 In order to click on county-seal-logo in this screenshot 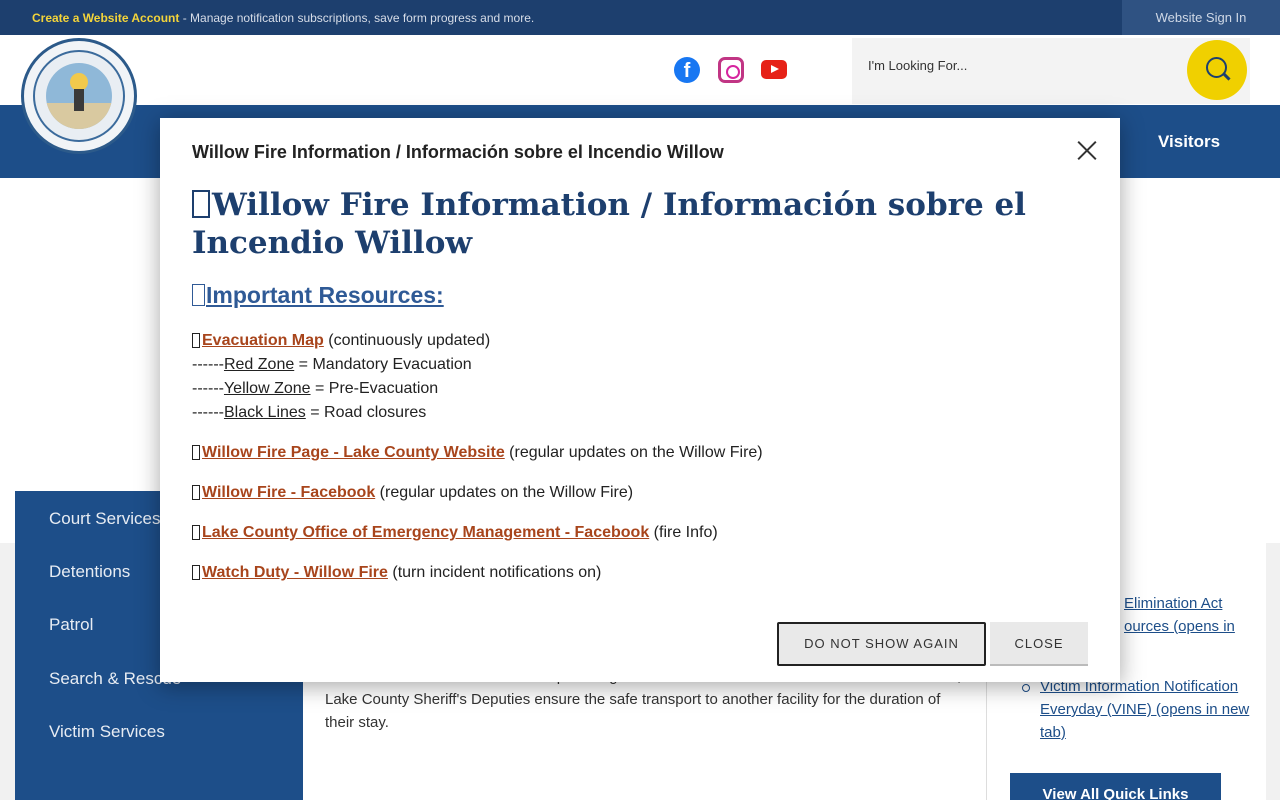, I will do `click(79, 96)`.